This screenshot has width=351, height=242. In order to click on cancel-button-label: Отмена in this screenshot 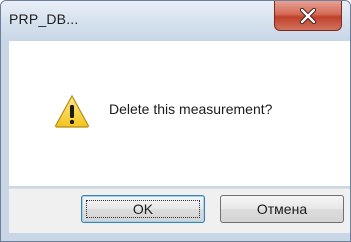, I will do `click(282, 209)`.